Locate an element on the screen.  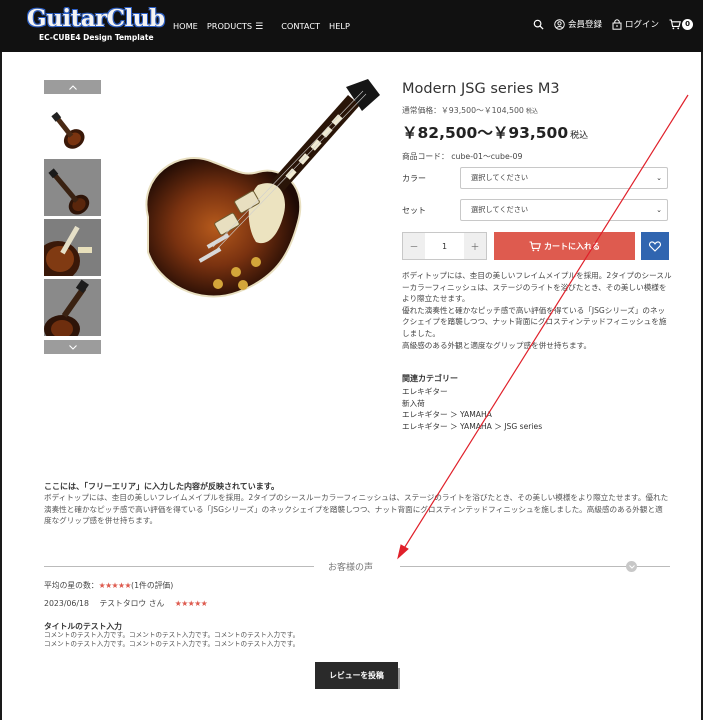
category-link: エレキギター ＞ YAMAHA ＞ JSG series is located at coordinates (472, 427).